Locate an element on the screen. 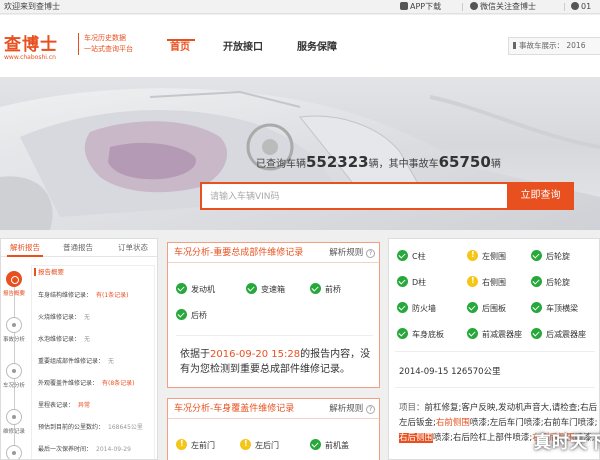 Image resolution: width=600 pixels, height=460 pixels. warn-item: 右侧围 is located at coordinates (486, 282).